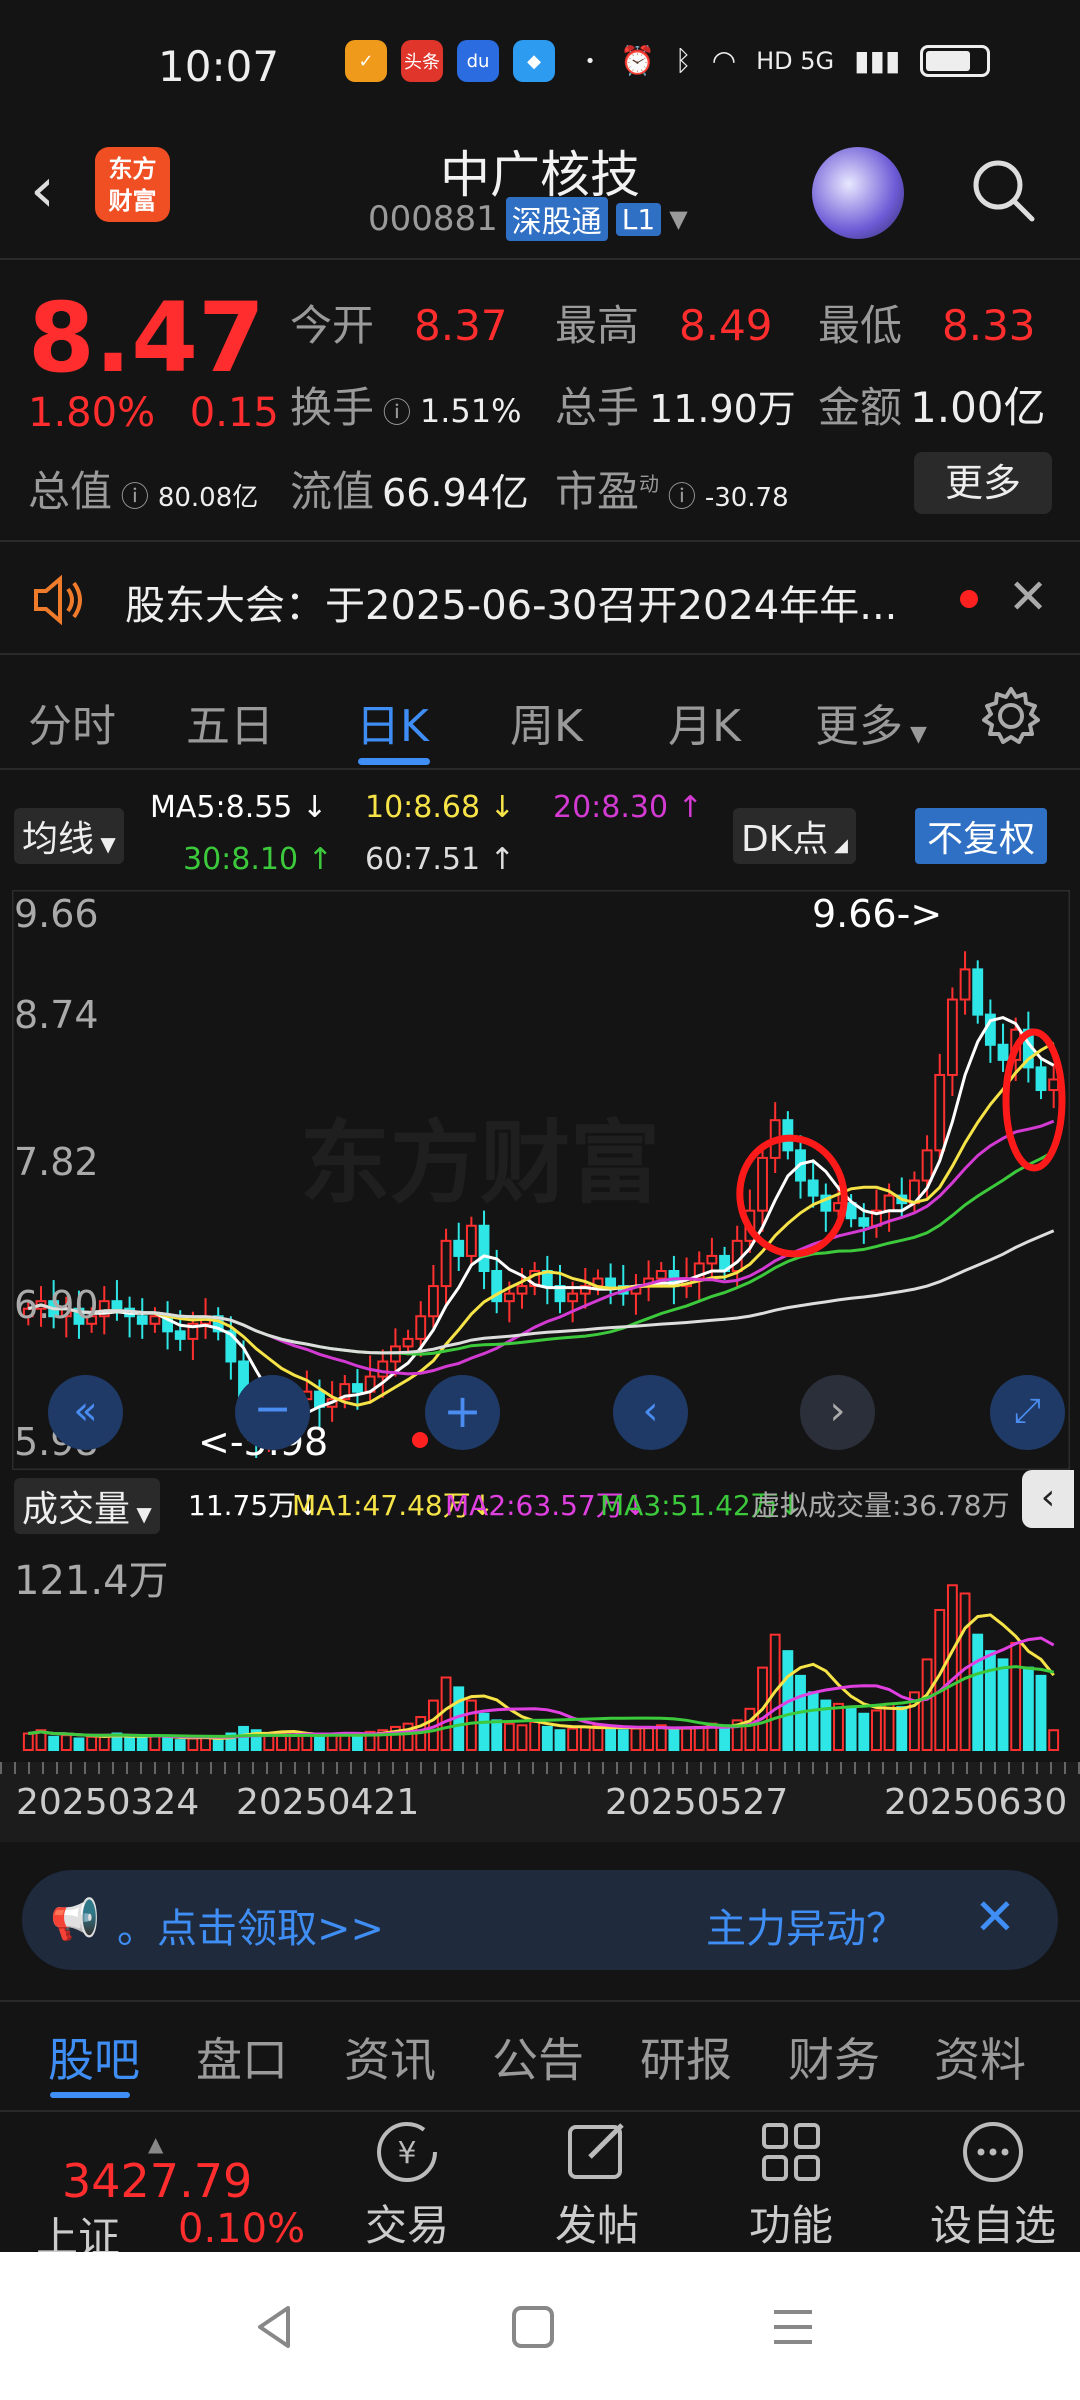  What do you see at coordinates (981, 836) in the screenshot?
I see `adjust-toggle: 不复权` at bounding box center [981, 836].